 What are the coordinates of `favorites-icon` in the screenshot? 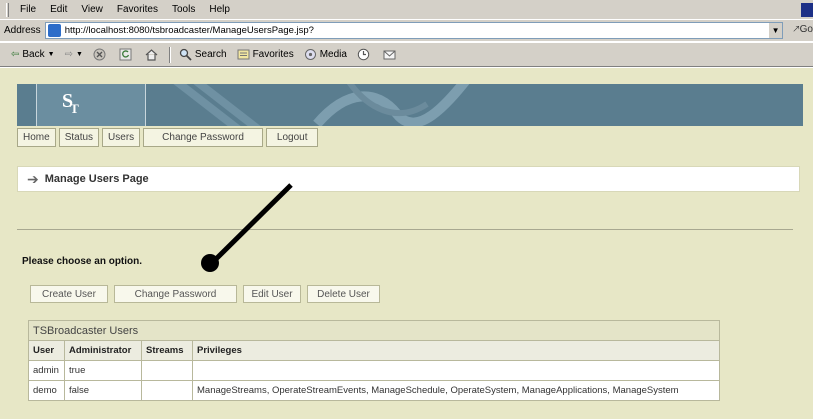 It's located at (243, 54).